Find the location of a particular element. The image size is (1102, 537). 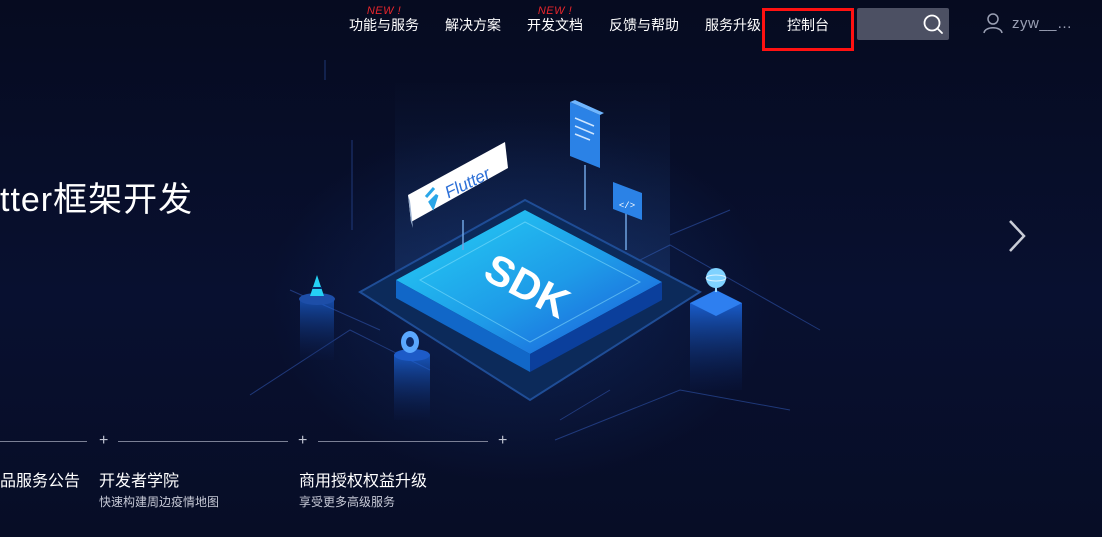

globe-pillar is located at coordinates (716, 329).